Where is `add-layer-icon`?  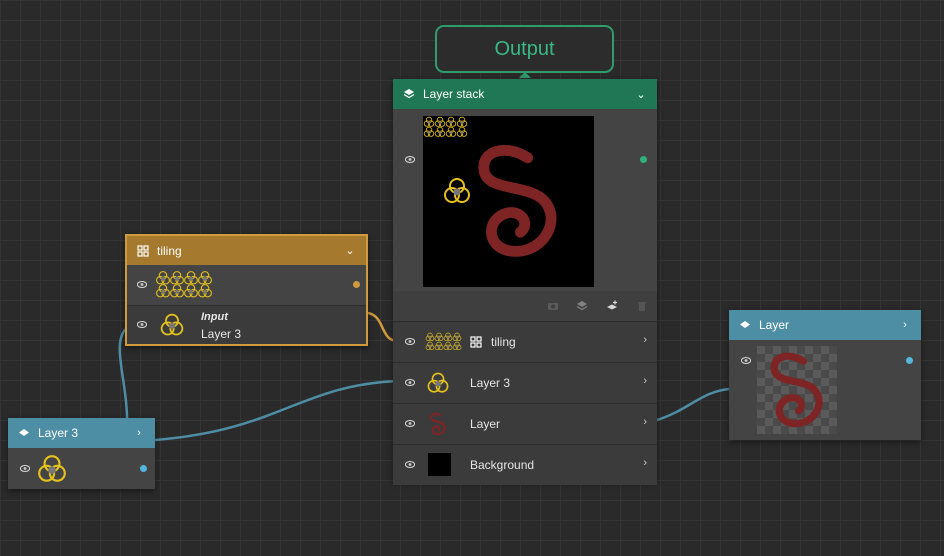
add-layer-icon is located at coordinates (612, 306).